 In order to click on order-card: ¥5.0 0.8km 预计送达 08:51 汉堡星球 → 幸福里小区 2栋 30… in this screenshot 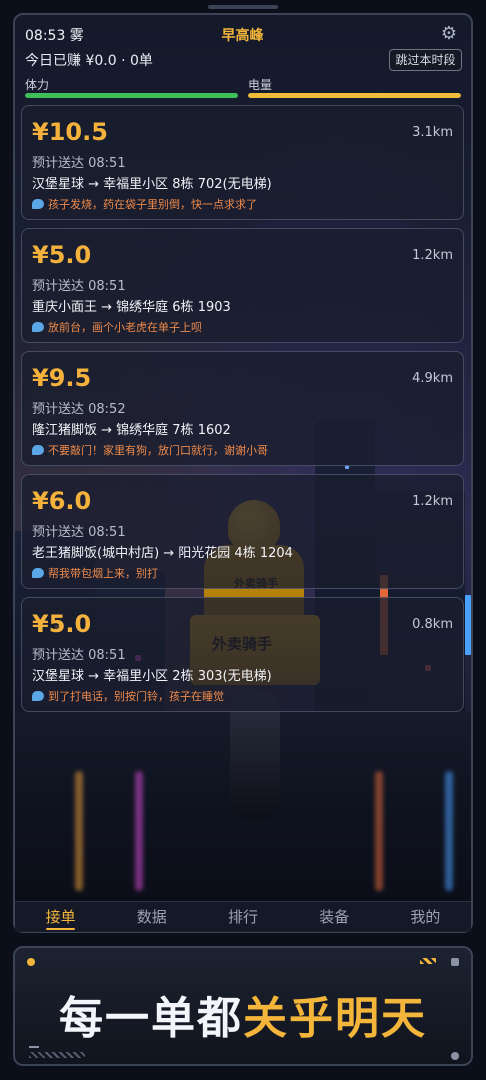, I will do `click(242, 654)`.